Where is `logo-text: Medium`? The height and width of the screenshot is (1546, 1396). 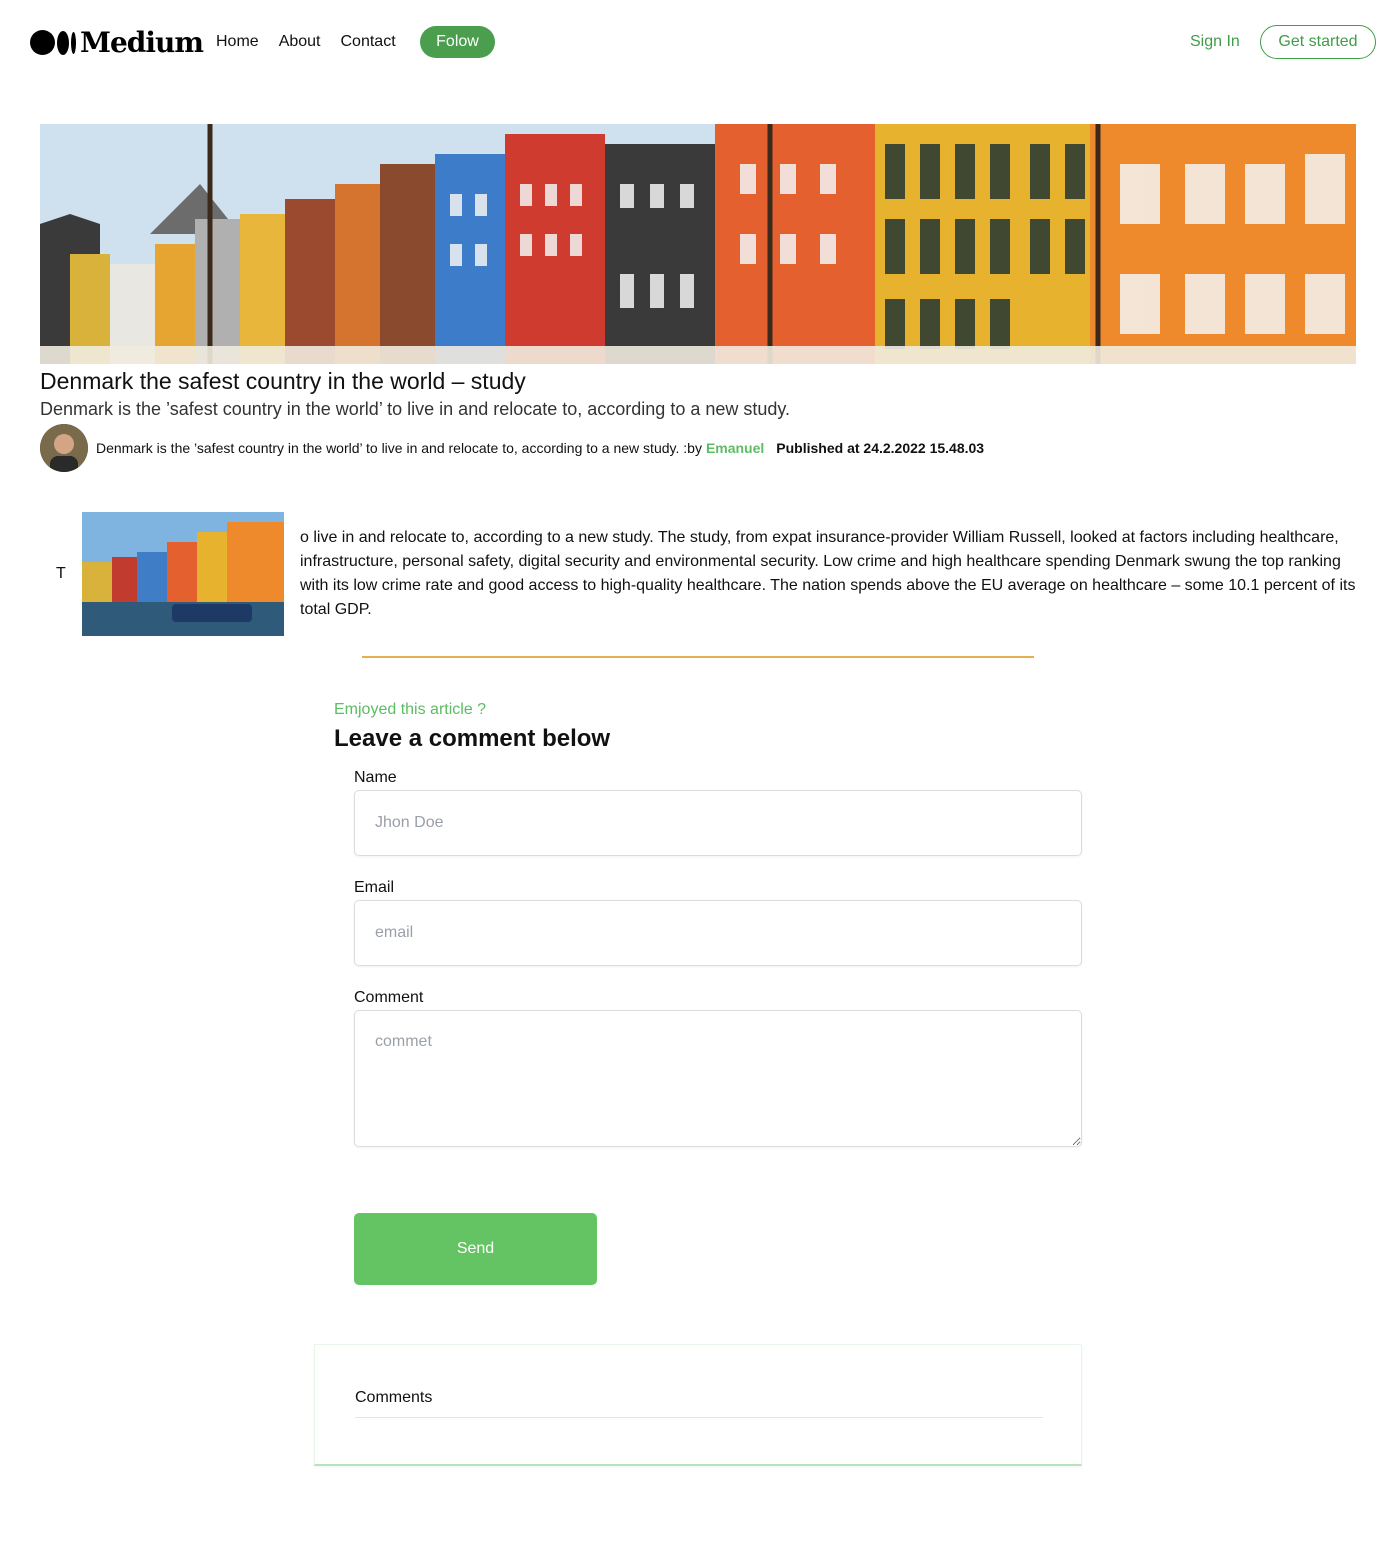 logo-text: Medium is located at coordinates (142, 42).